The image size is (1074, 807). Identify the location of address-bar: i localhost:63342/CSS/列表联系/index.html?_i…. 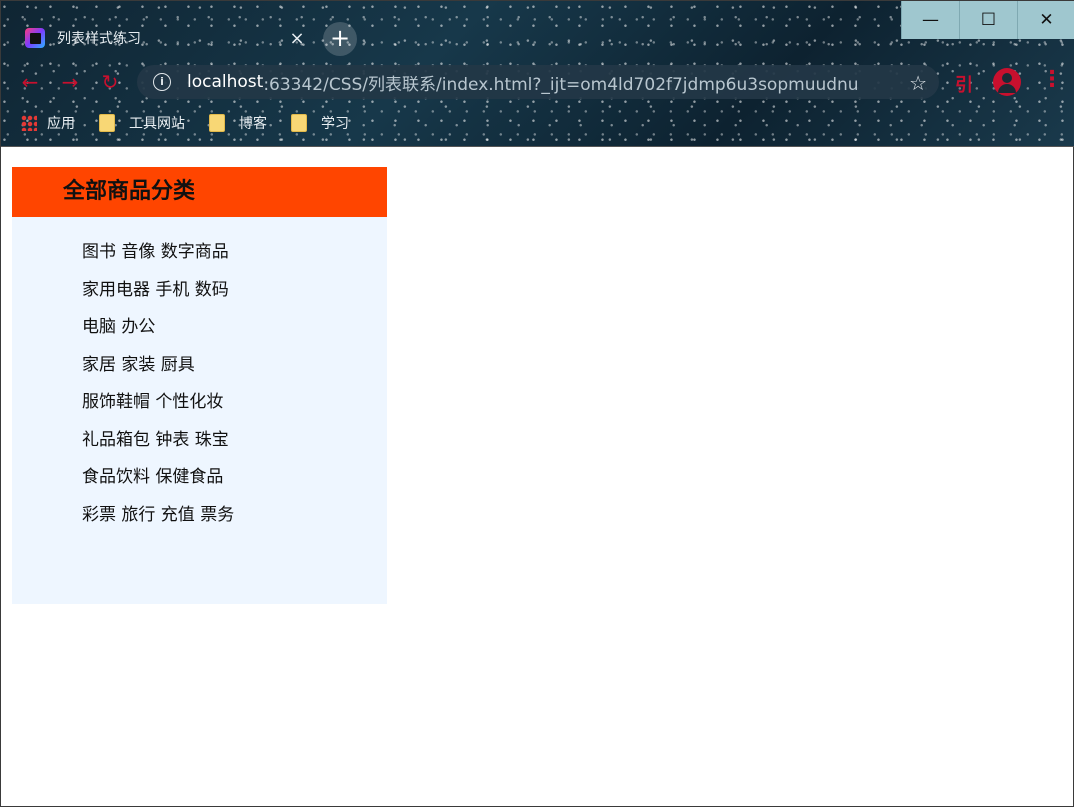
(538, 82).